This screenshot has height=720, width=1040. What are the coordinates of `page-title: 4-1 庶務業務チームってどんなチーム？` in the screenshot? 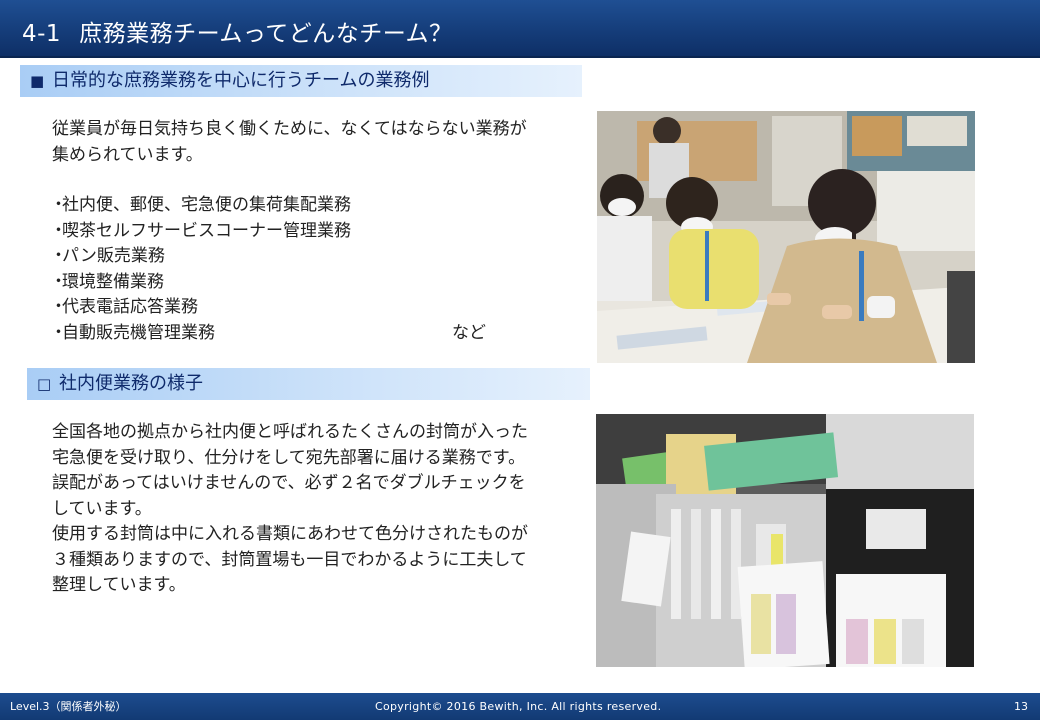 It's located at (237, 31).